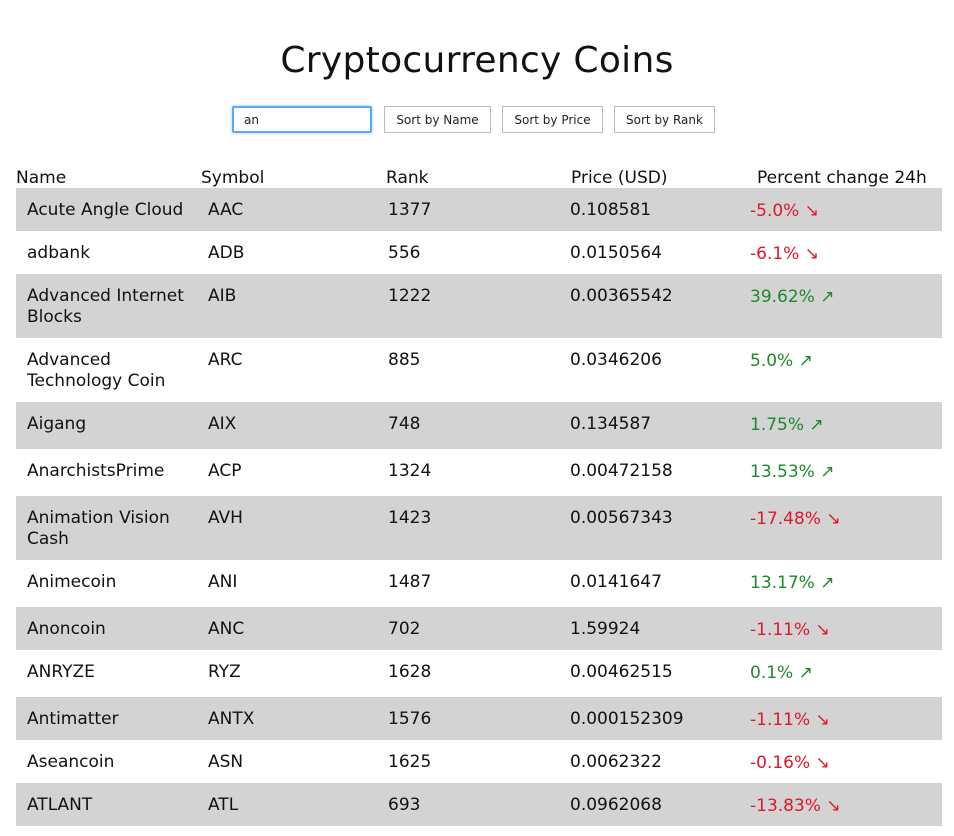 This screenshot has width=954, height=836. What do you see at coordinates (479, 583) in the screenshot?
I see `table-row: Animecoin ANI 1487 0.0141647 13.17% ↗` at bounding box center [479, 583].